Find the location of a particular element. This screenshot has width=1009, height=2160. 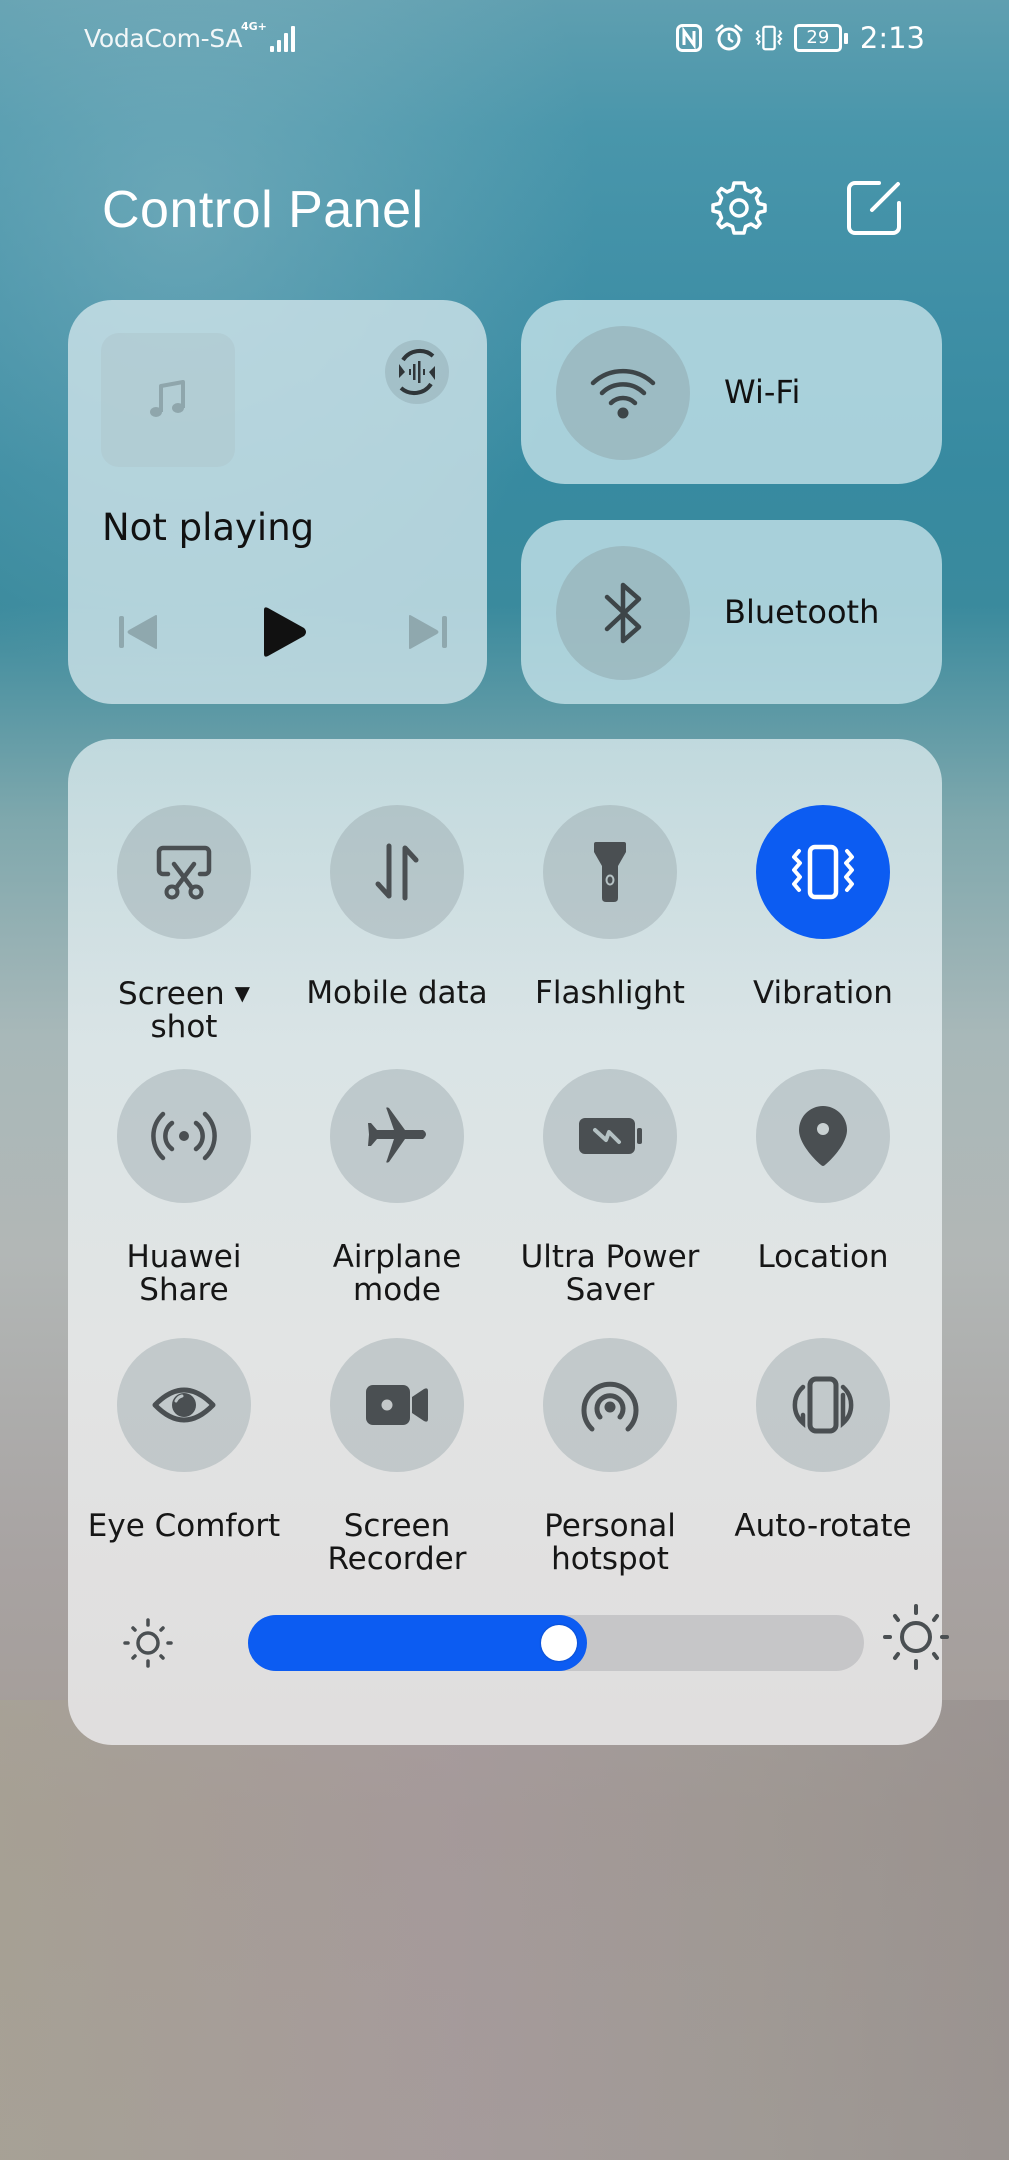

next-button is located at coordinates (426, 632).